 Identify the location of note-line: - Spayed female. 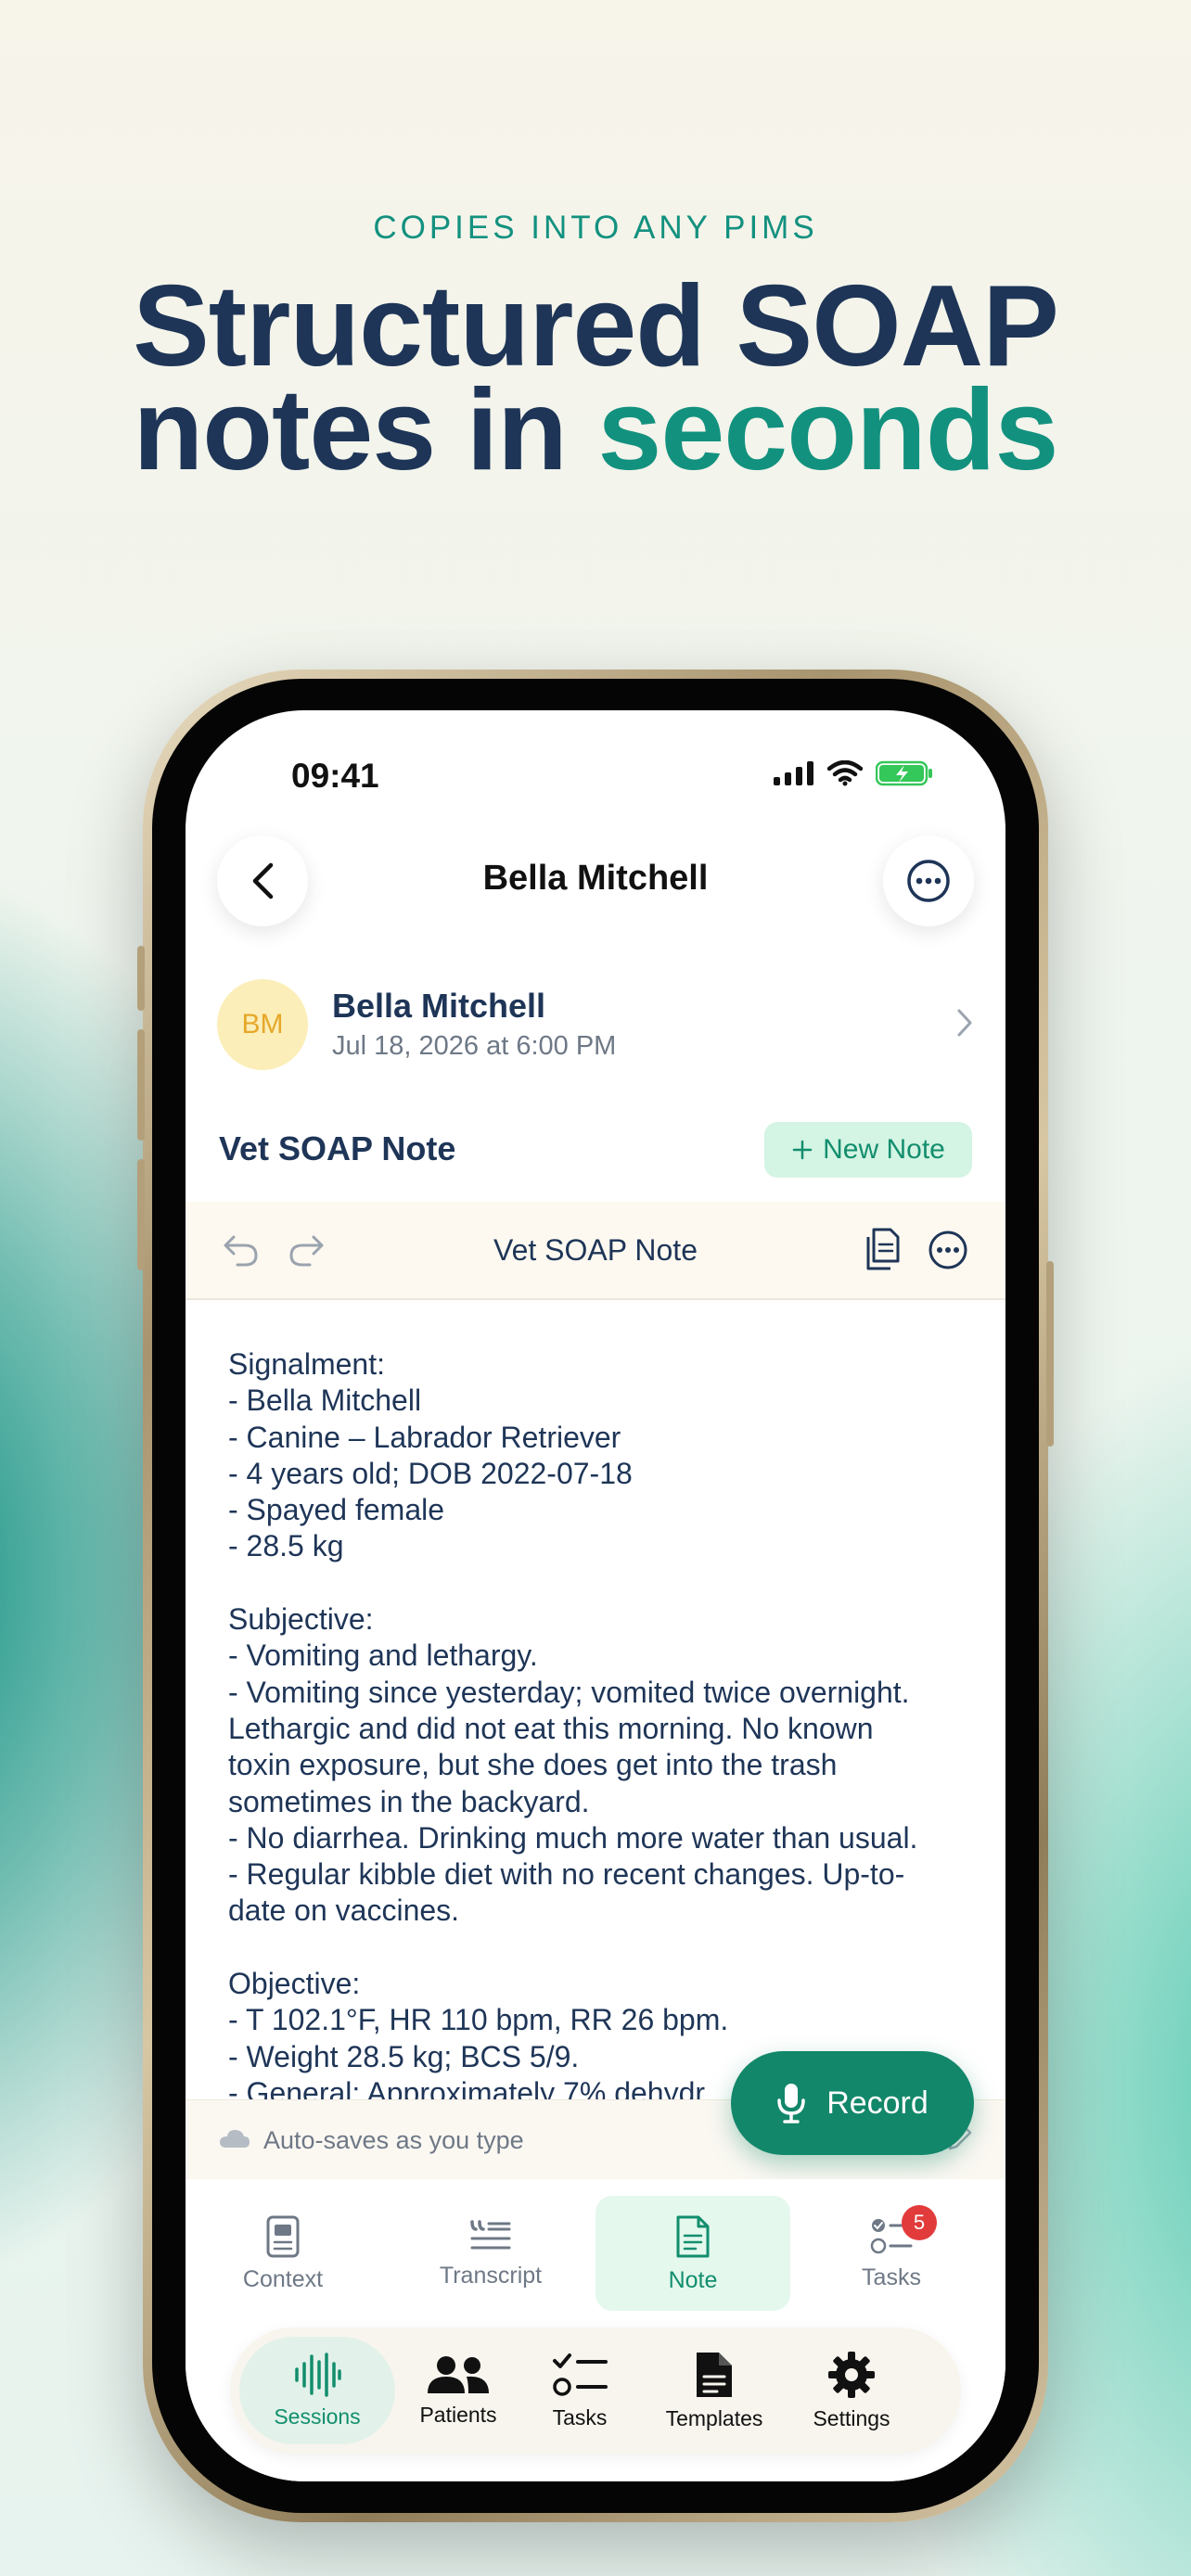
(336, 1510).